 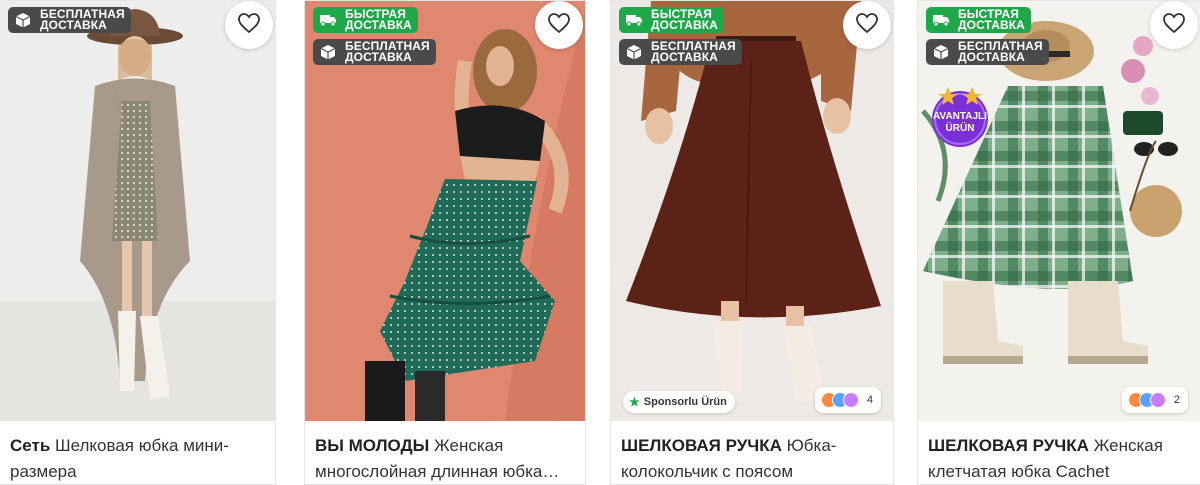 I want to click on color-options-badge: 4, so click(x=847, y=400).